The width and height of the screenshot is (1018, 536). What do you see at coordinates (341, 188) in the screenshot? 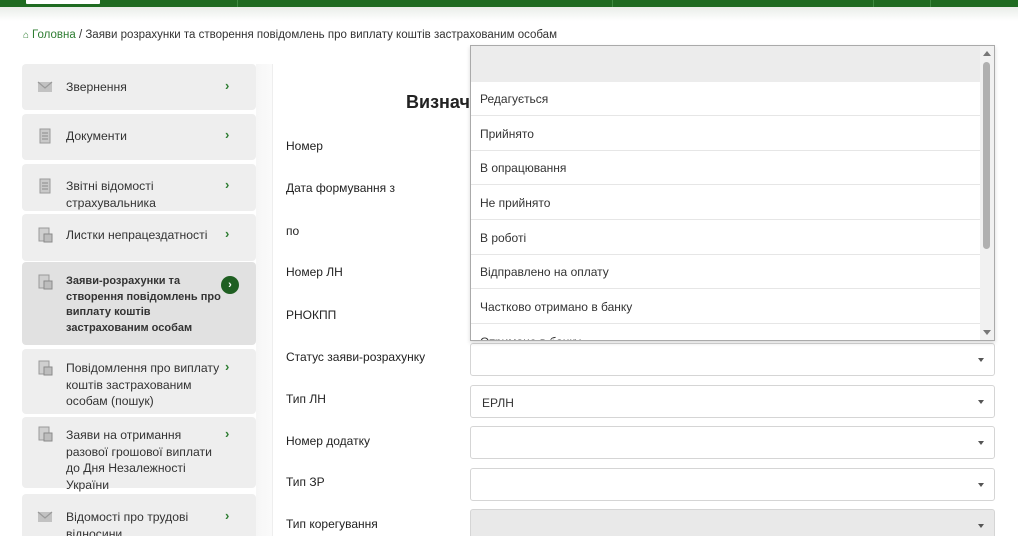
I see `date-from-label: Дата формування з` at bounding box center [341, 188].